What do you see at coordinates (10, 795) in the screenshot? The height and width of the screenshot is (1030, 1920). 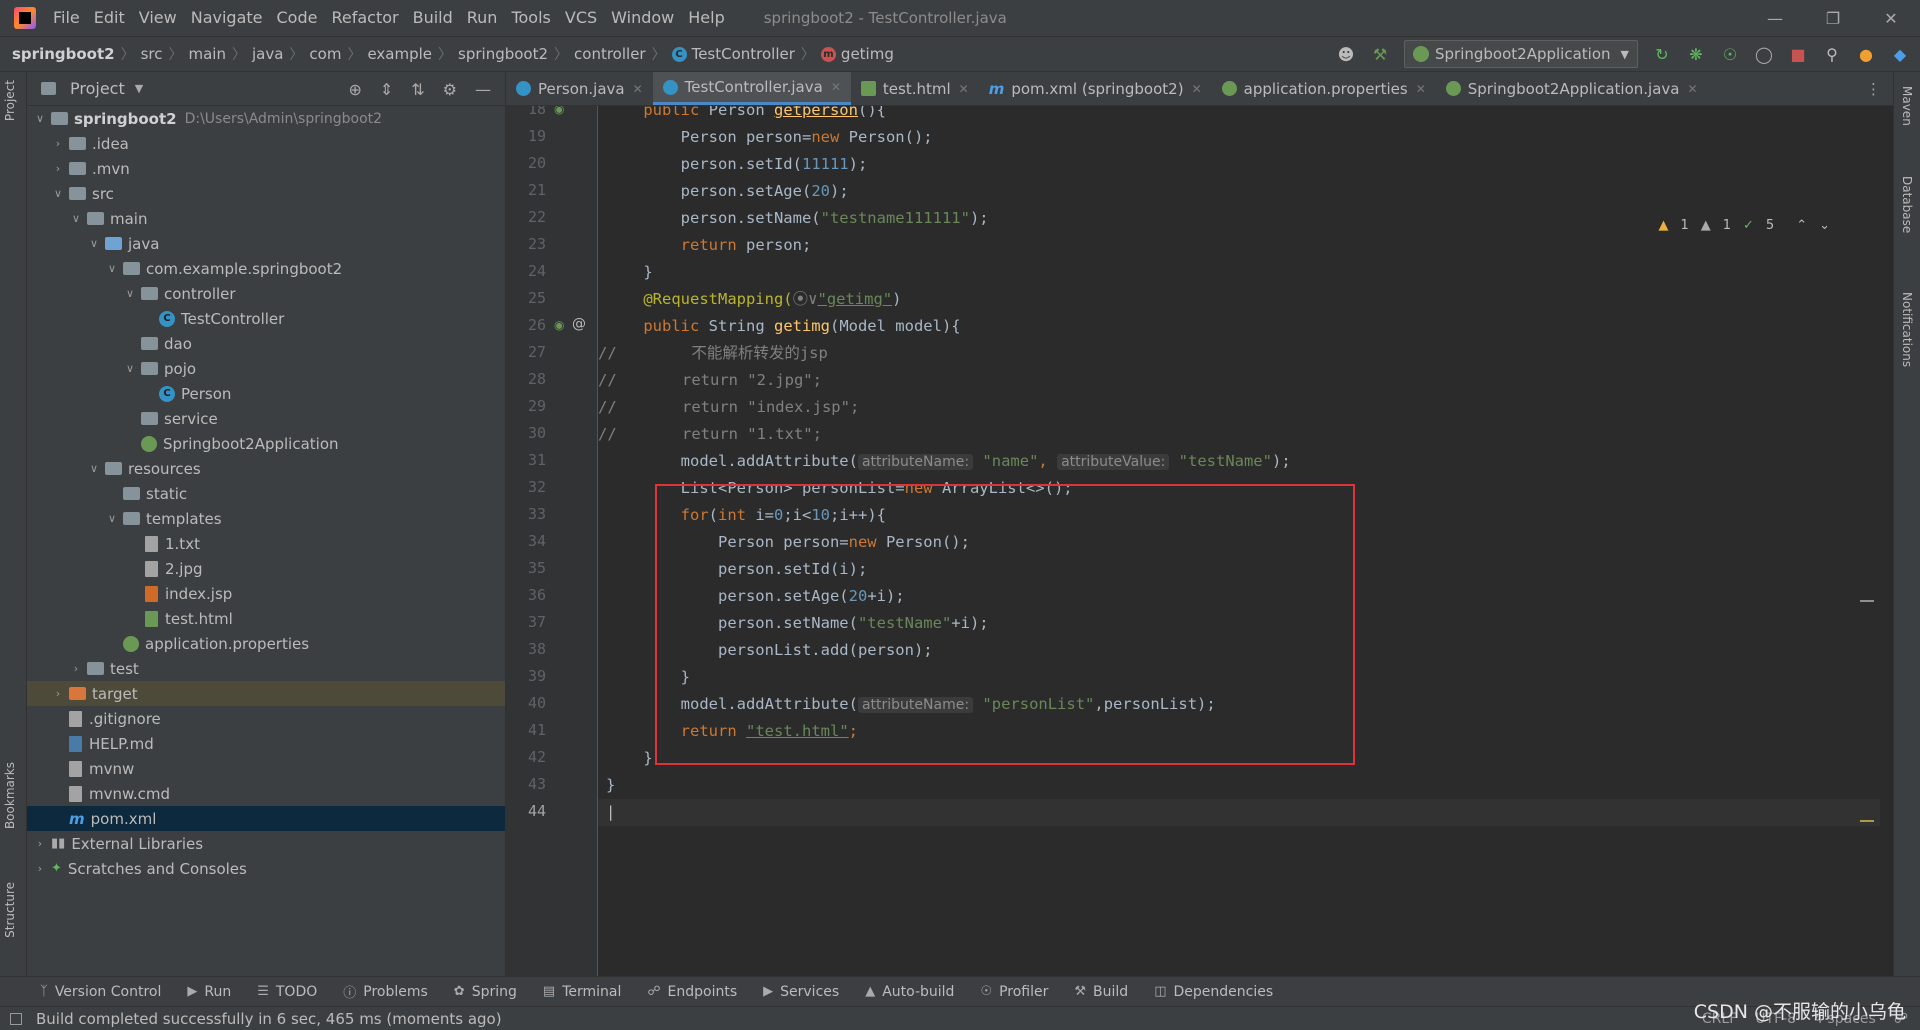 I see `bookmarks-tool-tab: Bookmarks` at bounding box center [10, 795].